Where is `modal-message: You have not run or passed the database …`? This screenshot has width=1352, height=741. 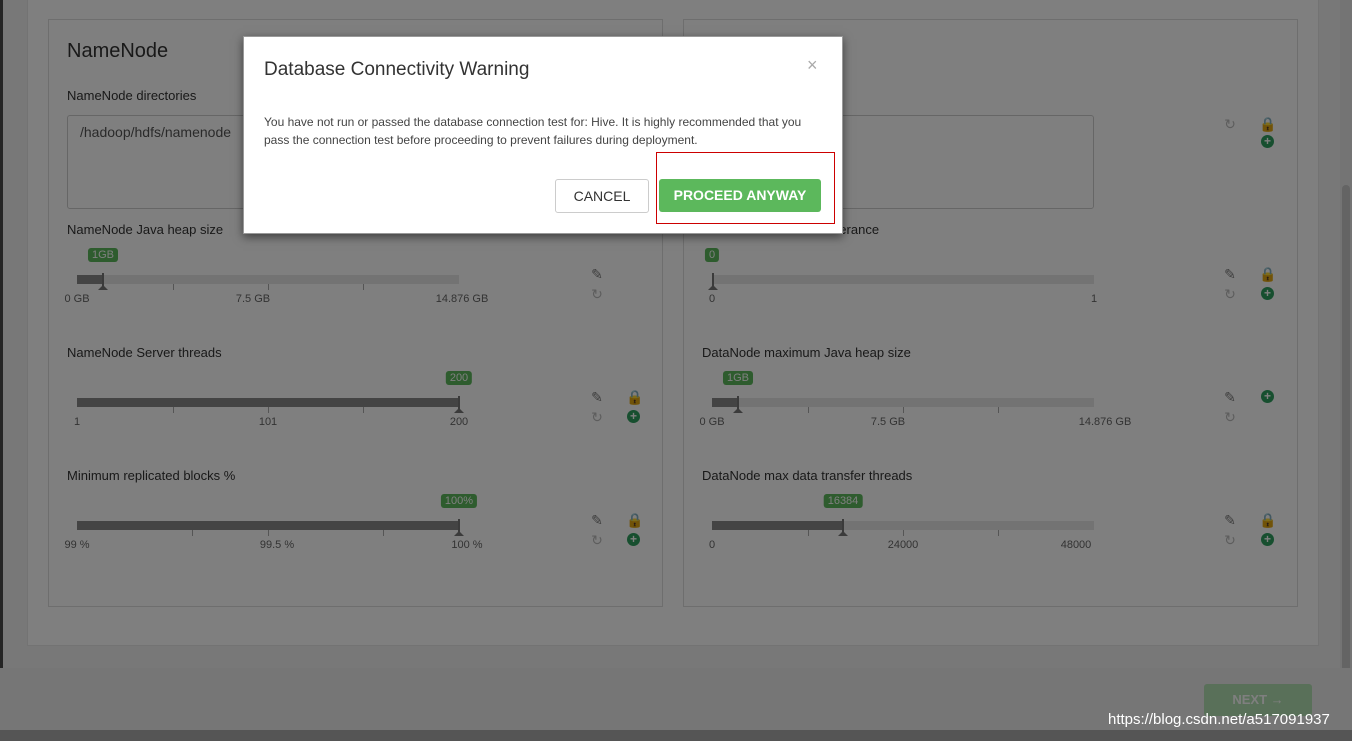
modal-message: You have not run or passed the database … is located at coordinates (533, 131).